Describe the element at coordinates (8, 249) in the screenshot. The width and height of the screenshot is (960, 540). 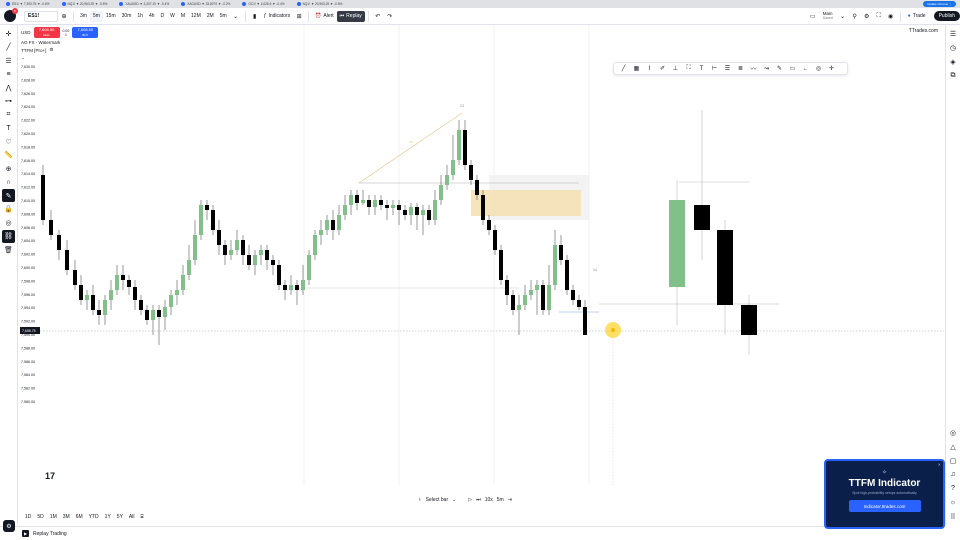
I see `trash-icon: 🗑` at that location.